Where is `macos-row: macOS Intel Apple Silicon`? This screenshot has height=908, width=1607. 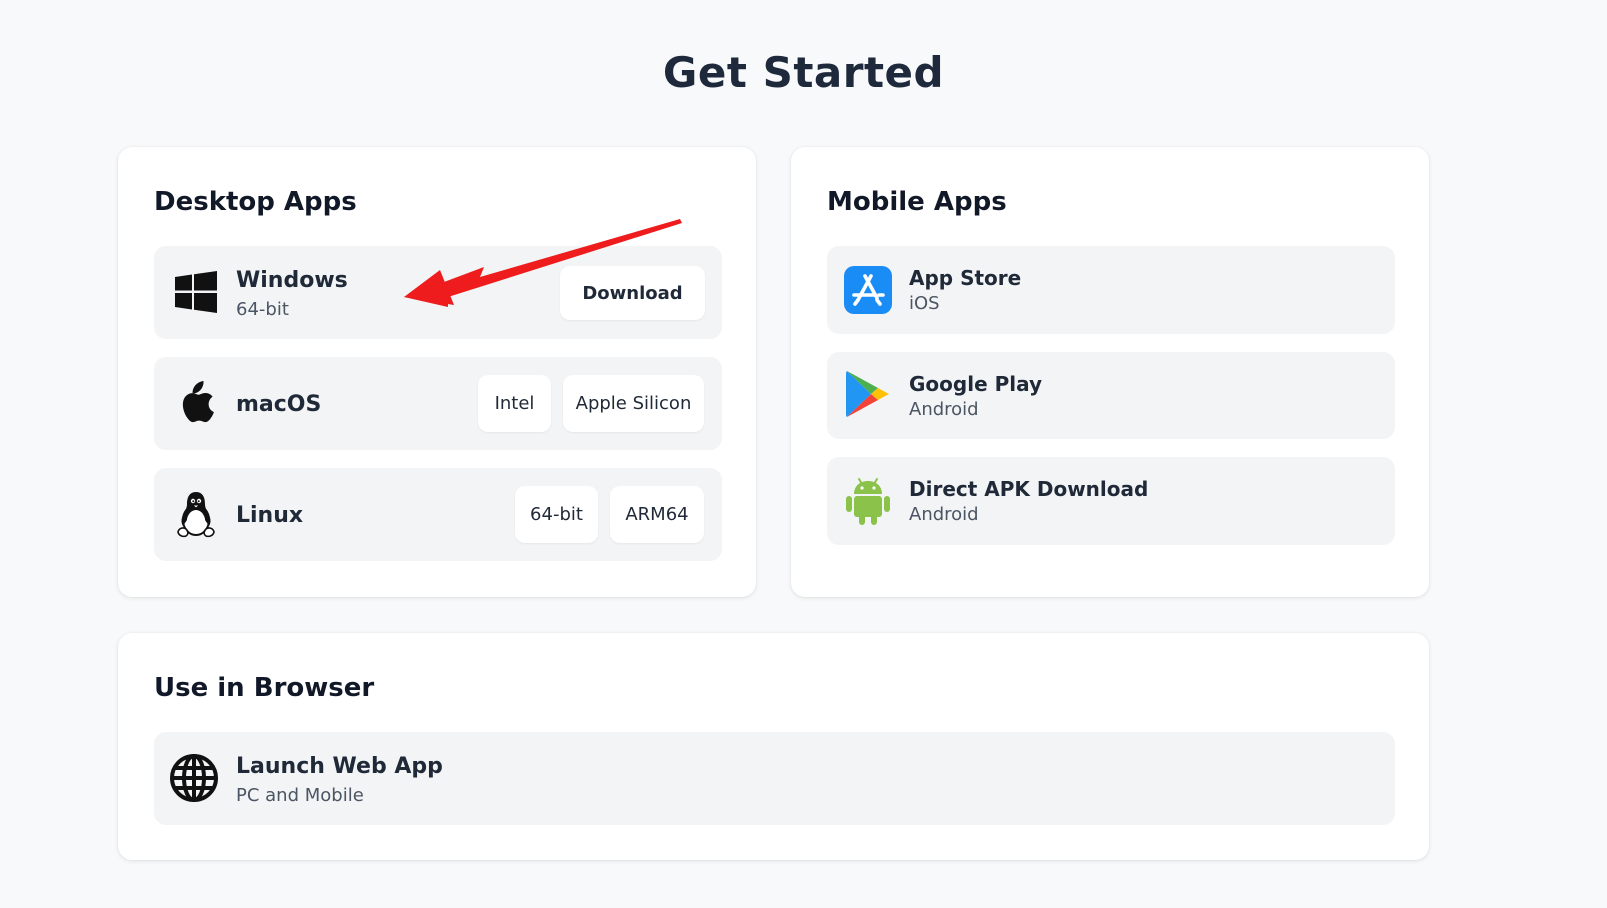 macos-row: macOS Intel Apple Silicon is located at coordinates (438, 403).